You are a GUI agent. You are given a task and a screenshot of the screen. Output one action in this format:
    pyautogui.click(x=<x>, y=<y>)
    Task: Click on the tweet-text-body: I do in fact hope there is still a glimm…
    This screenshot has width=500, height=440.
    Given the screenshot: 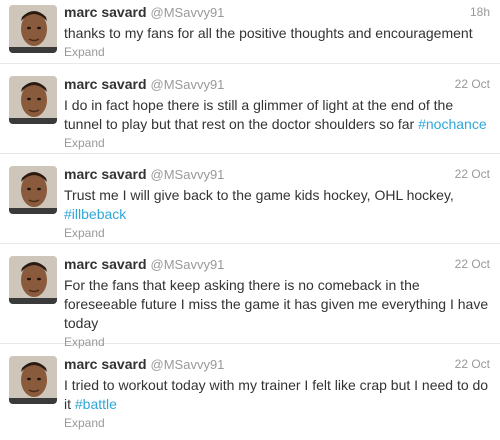 What is the action you would take?
    pyautogui.click(x=259, y=114)
    